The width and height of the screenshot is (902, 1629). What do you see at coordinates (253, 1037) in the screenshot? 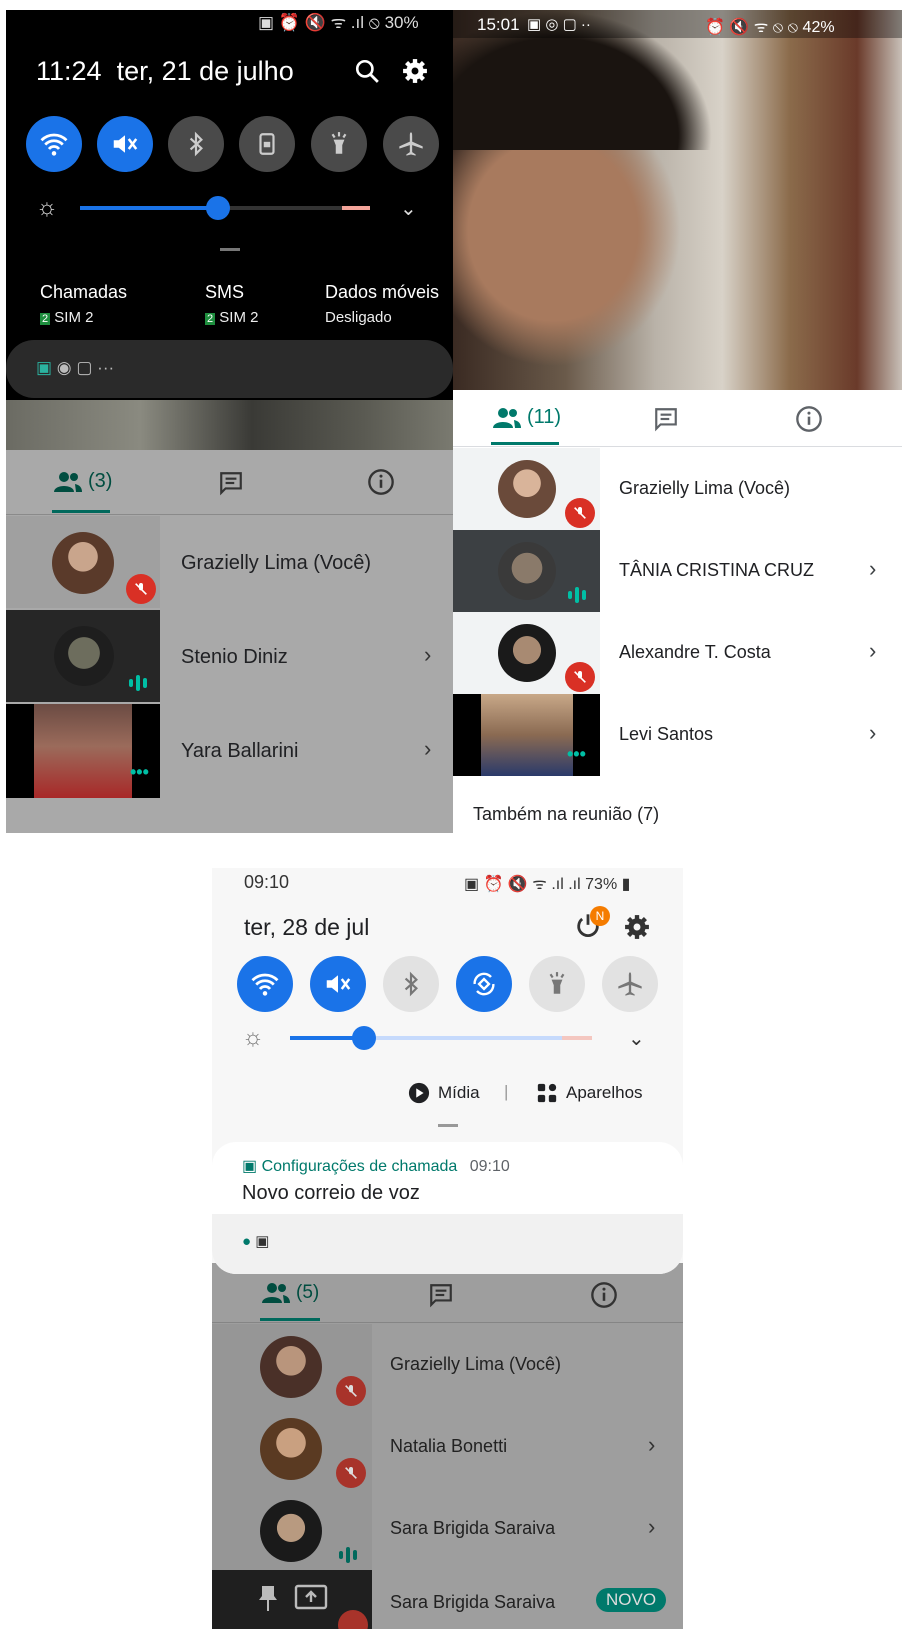
I see `brightness-icon: ☼` at bounding box center [253, 1037].